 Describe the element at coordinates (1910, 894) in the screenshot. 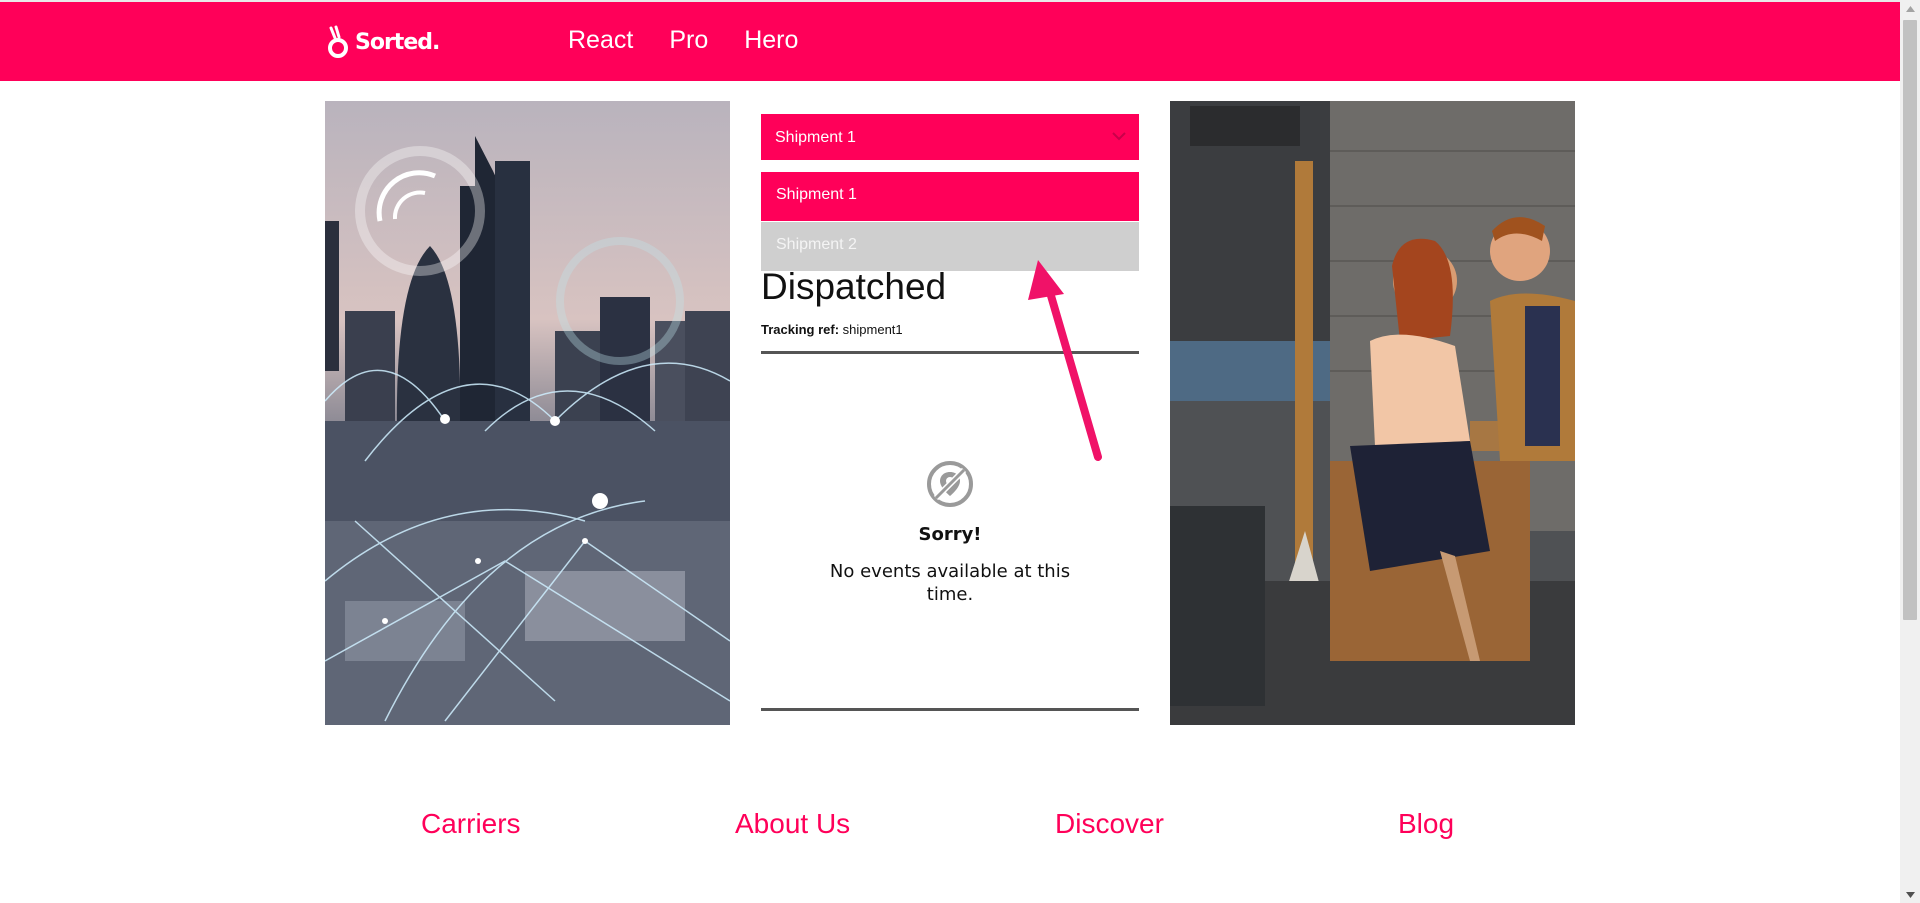

I see `scroll-down-arrow-icon` at that location.